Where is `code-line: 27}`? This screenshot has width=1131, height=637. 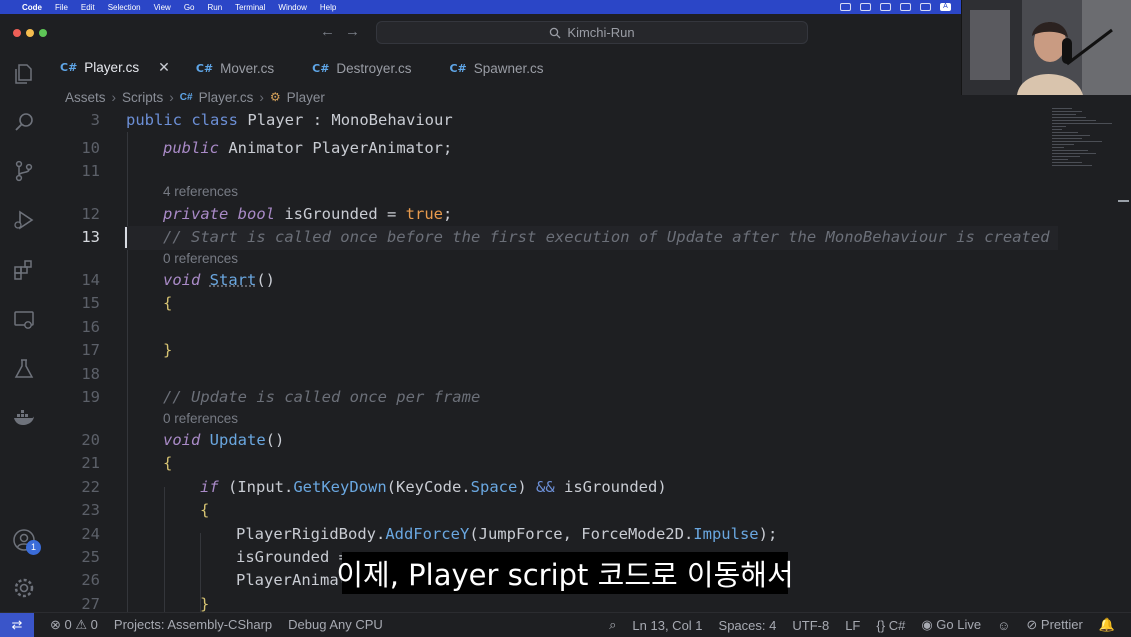 code-line: 27} is located at coordinates (553, 602).